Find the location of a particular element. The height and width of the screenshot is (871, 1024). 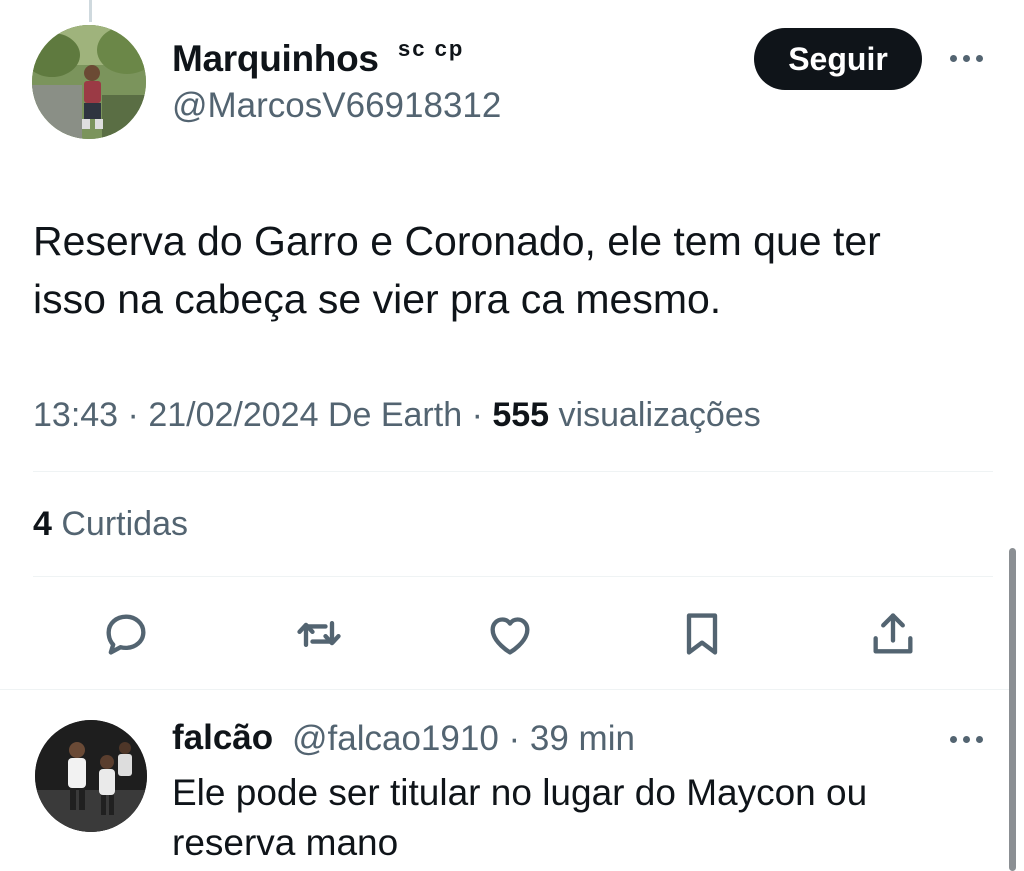

views-label: visualizações is located at coordinates (659, 415).